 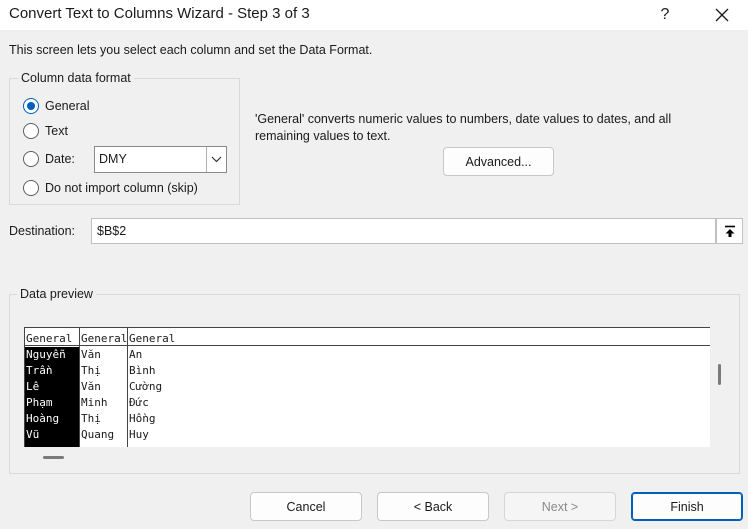 I want to click on radio-text-label: Text, so click(x=56, y=131).